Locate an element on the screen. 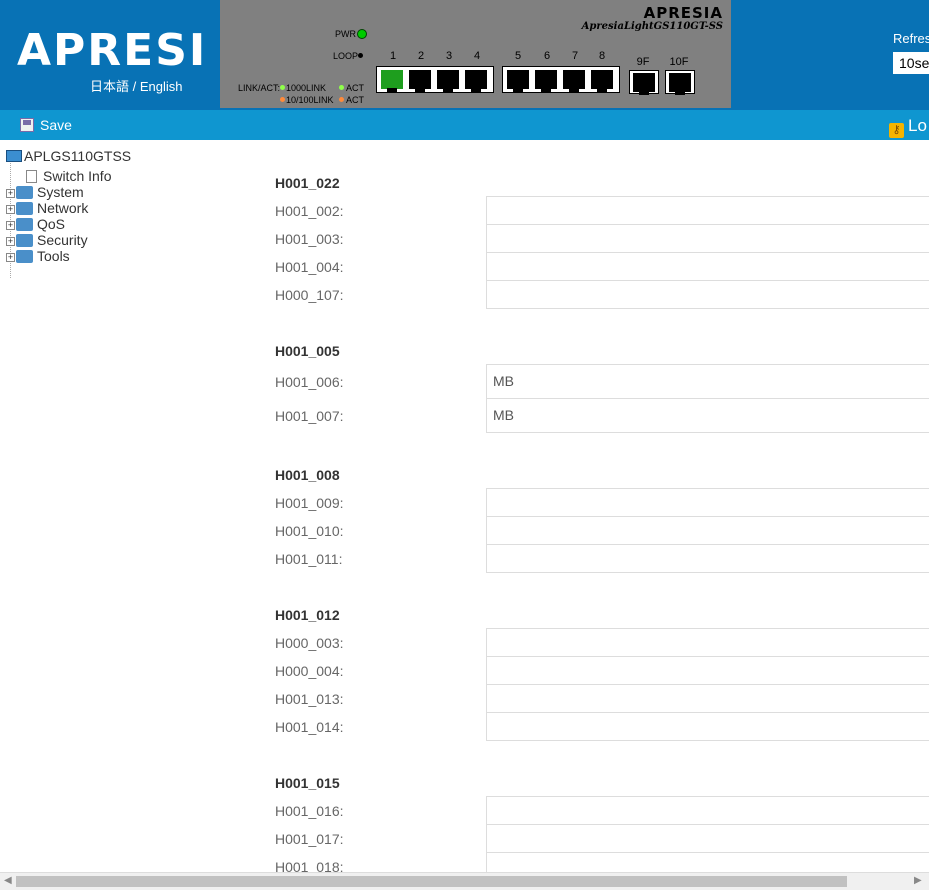 Image resolution: width=929 pixels, height=890 pixels. pwr-label: PWR is located at coordinates (345, 34).